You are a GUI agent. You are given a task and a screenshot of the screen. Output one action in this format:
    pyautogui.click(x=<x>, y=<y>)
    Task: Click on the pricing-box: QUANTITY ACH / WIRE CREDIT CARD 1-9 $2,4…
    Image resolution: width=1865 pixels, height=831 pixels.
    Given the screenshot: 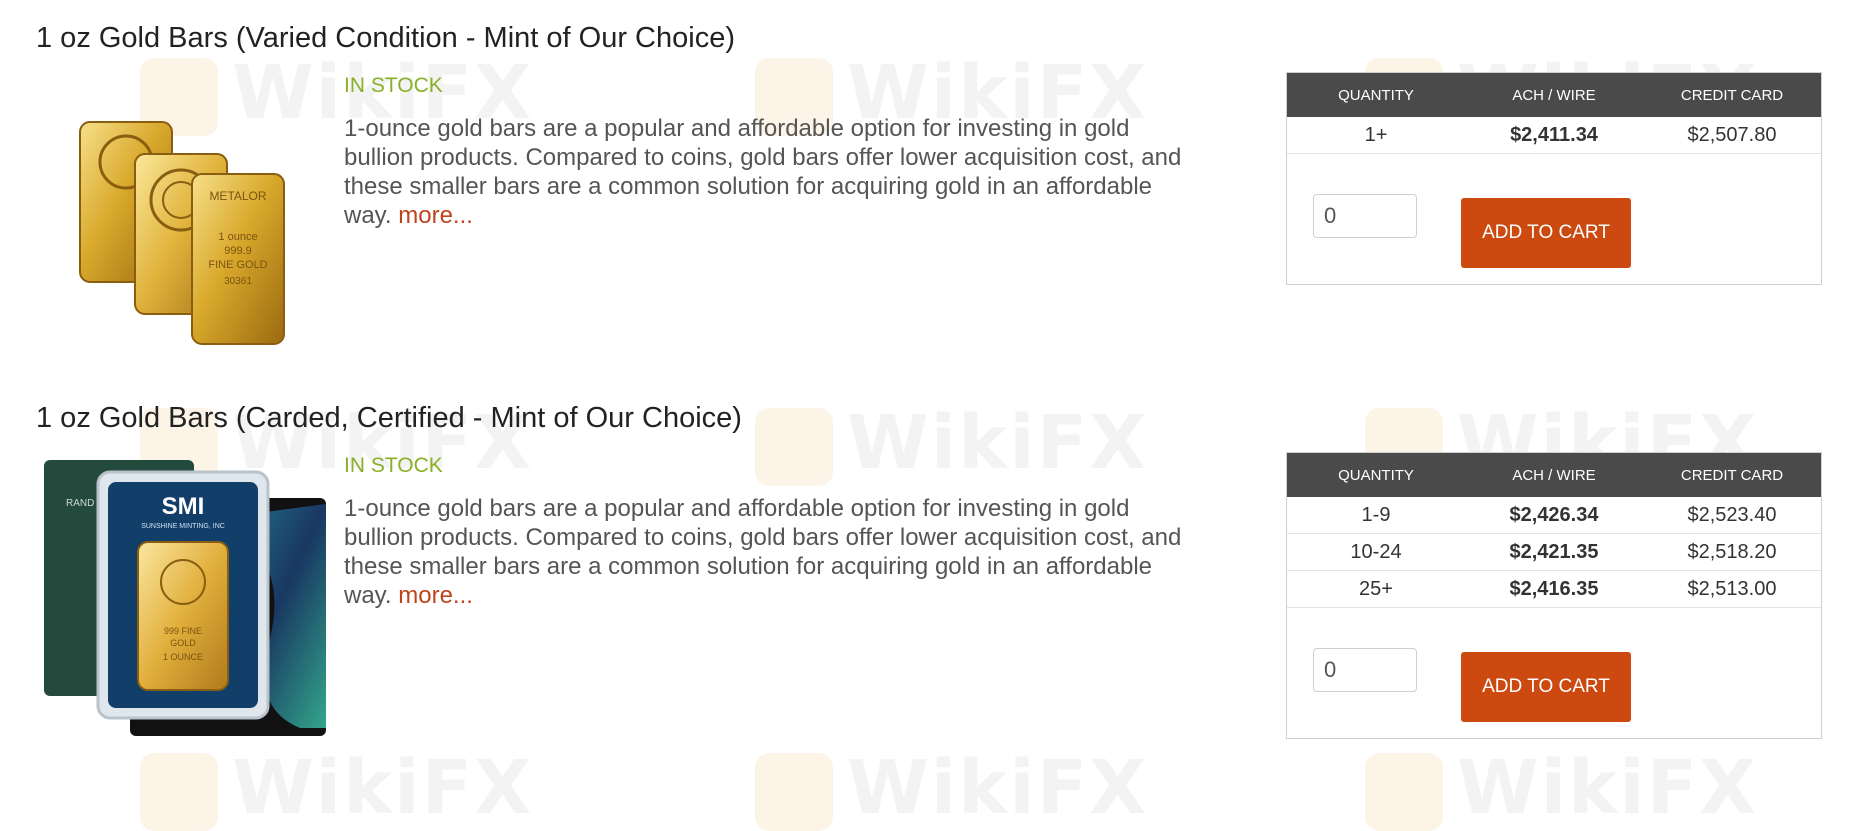 What is the action you would take?
    pyautogui.click(x=1554, y=595)
    